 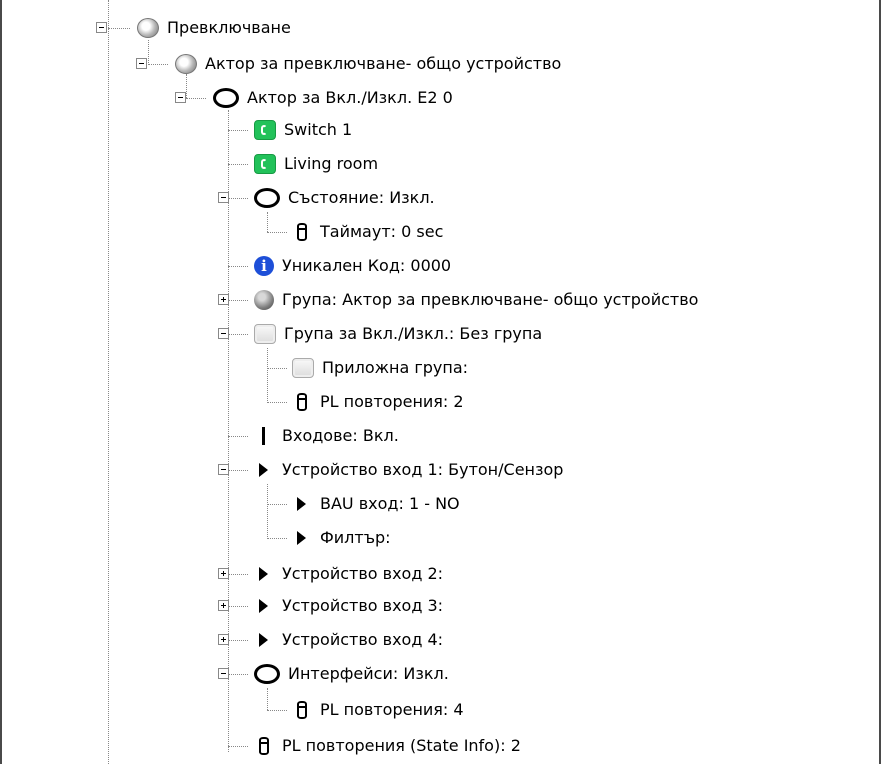 What do you see at coordinates (264, 266) in the screenshot?
I see `info-icon` at bounding box center [264, 266].